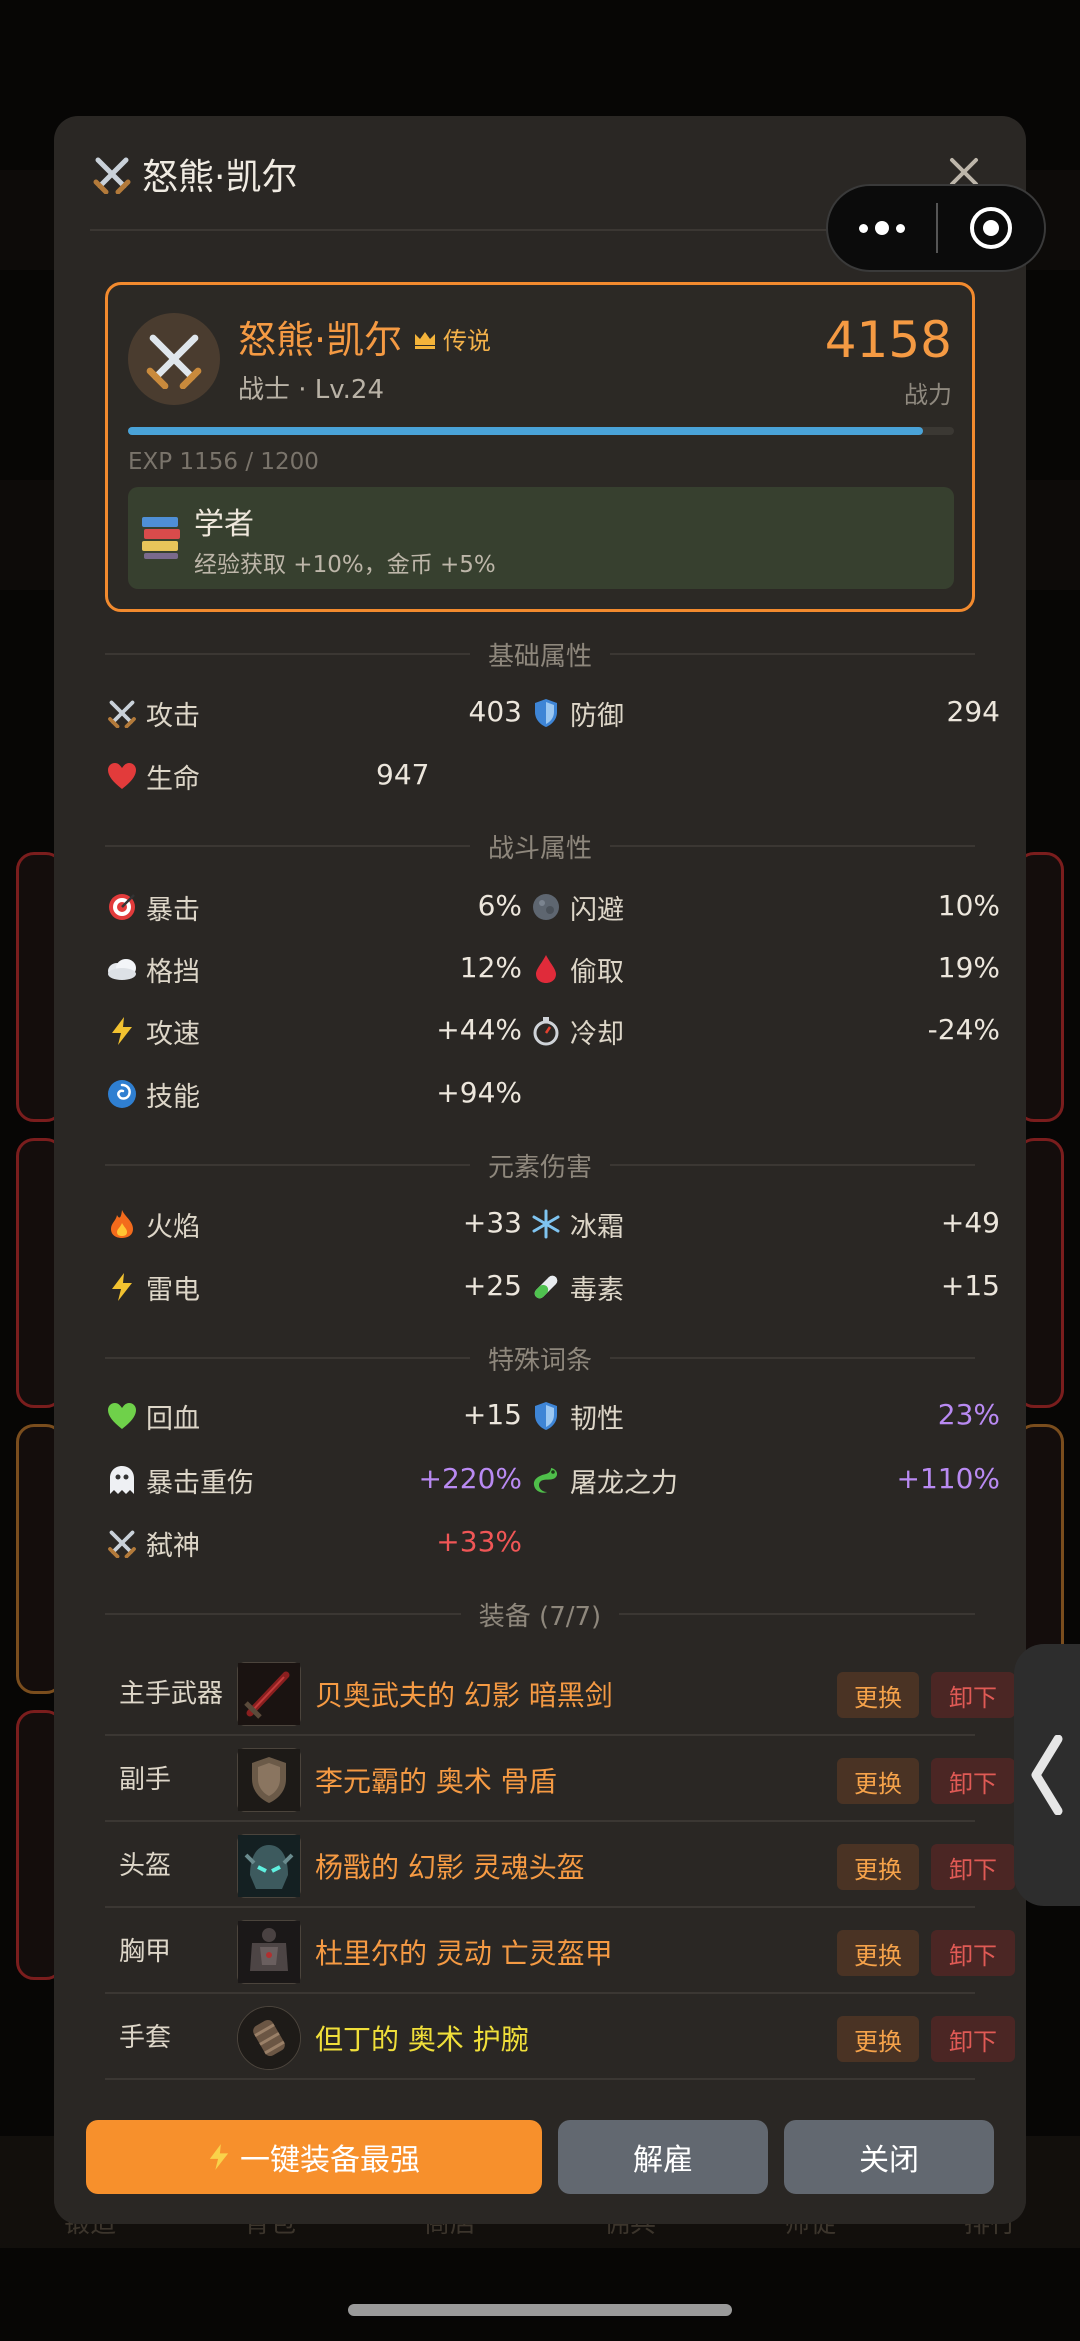 The image size is (1080, 2341). I want to click on target-icon, so click(122, 907).